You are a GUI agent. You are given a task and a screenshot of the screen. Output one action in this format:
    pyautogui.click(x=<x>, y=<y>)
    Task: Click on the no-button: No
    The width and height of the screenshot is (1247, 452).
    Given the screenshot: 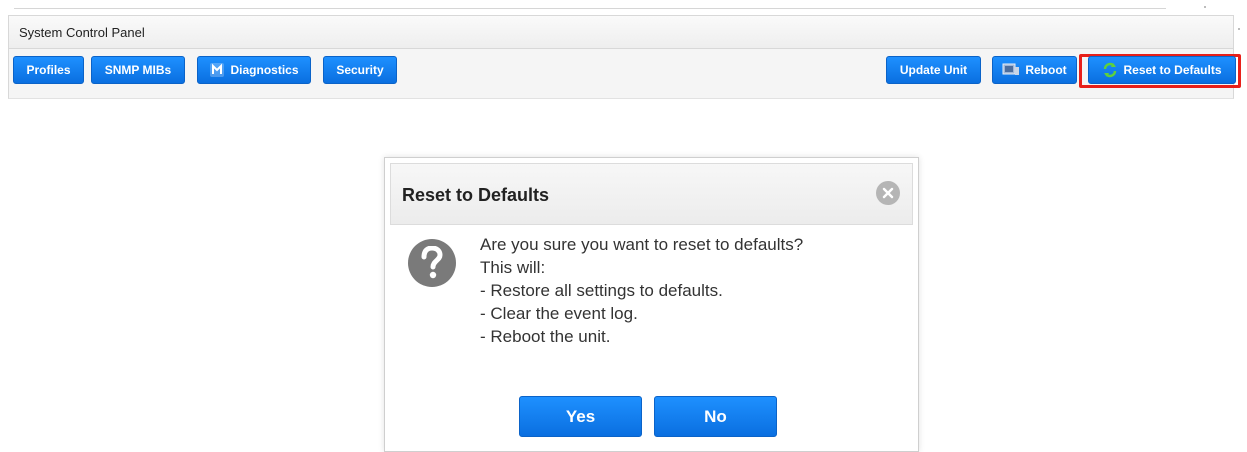 What is the action you would take?
    pyautogui.click(x=715, y=416)
    